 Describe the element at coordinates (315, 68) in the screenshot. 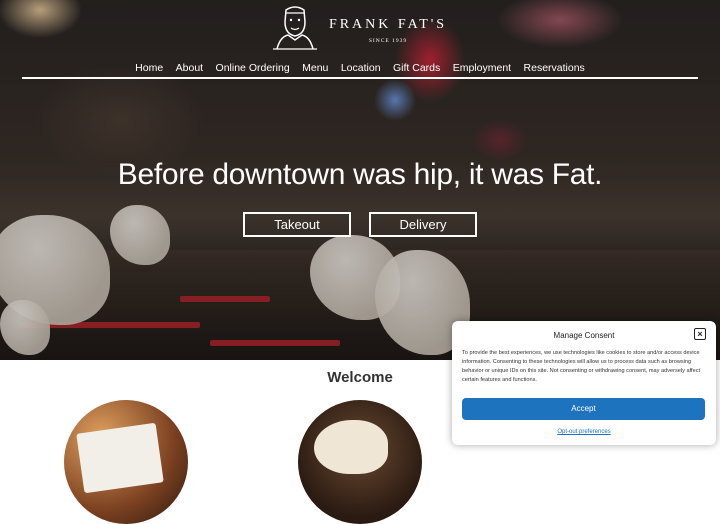

I see `nav-item-menu: Menu` at that location.